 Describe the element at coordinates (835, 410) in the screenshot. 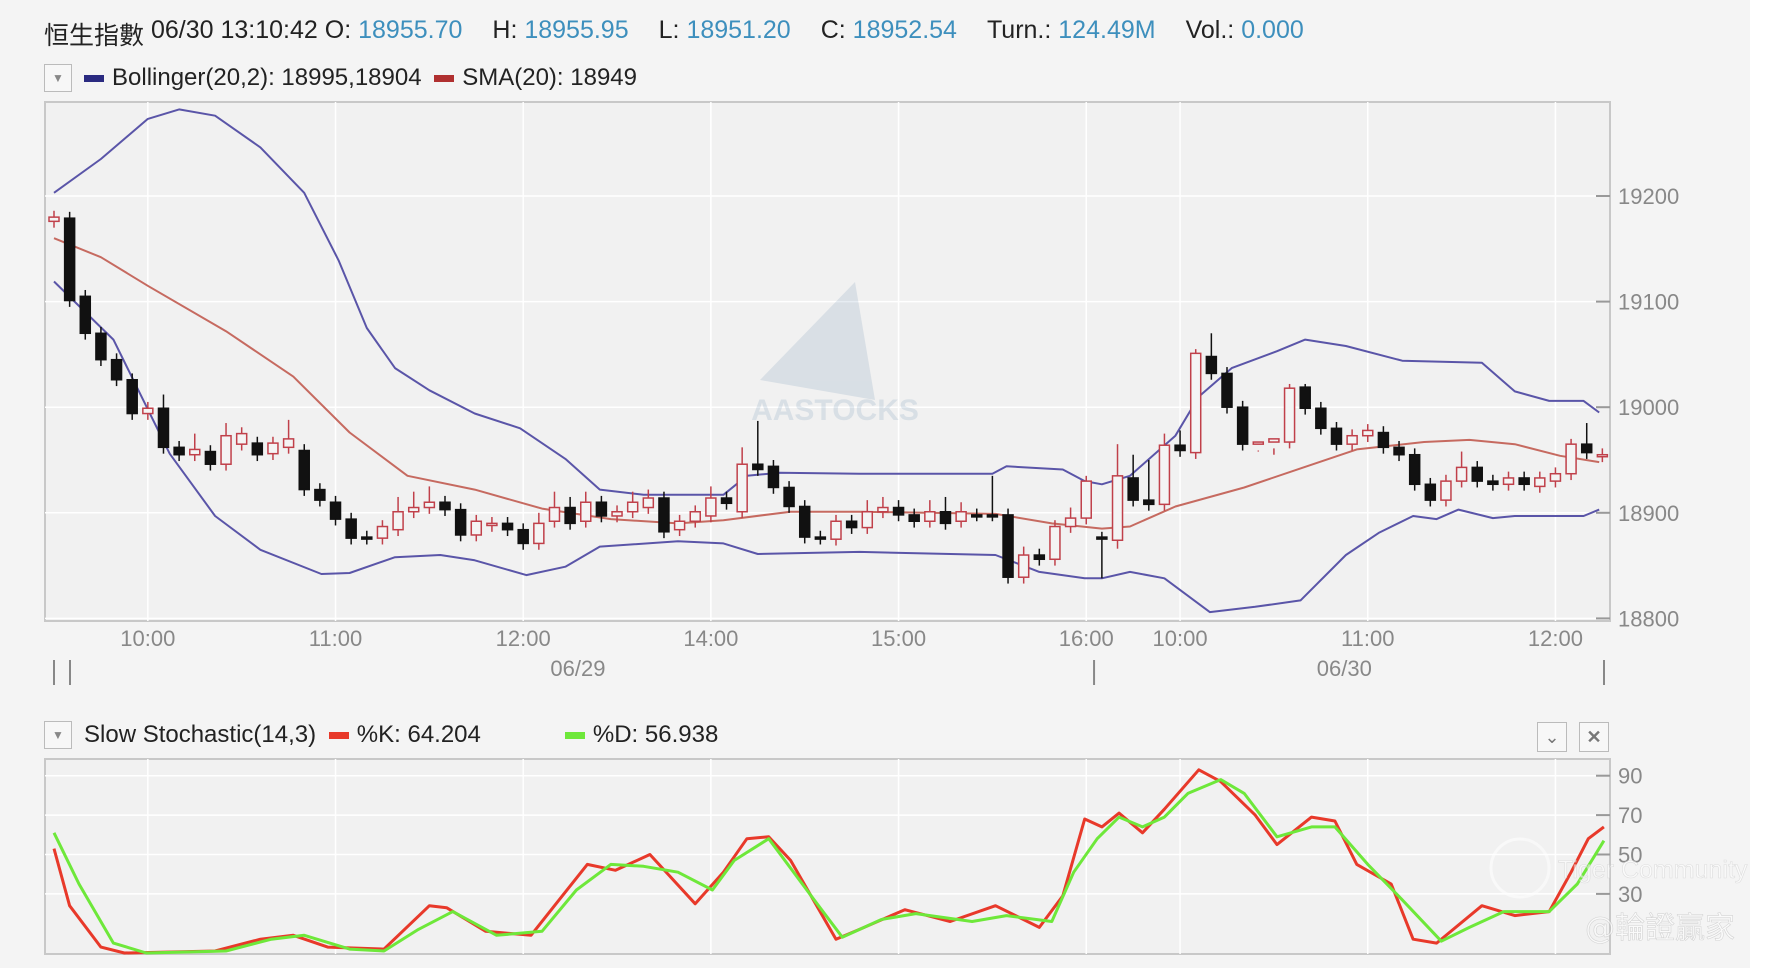

I see `aastocks-logo-text: AASTOCKS` at that location.